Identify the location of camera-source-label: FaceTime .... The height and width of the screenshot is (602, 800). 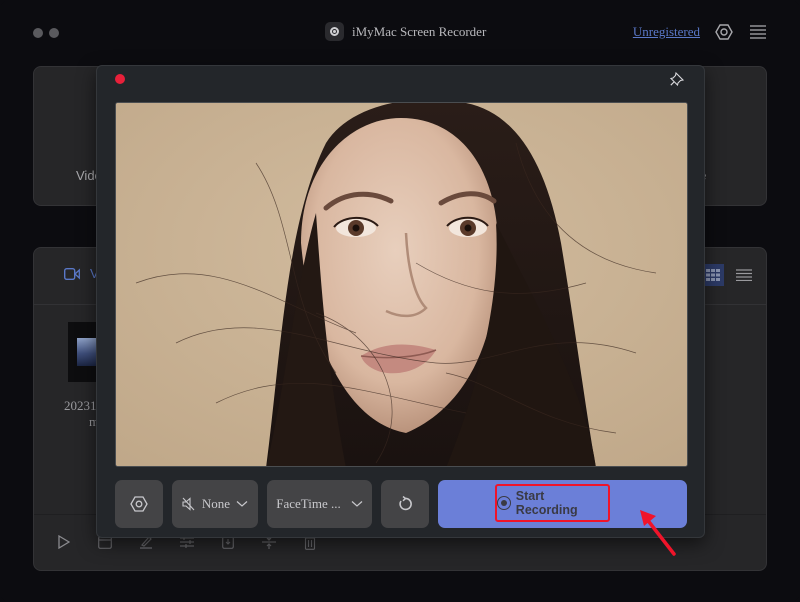
(308, 503).